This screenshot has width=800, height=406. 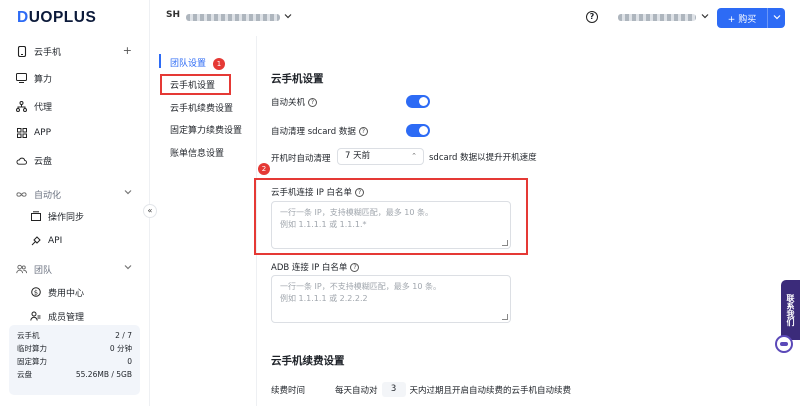 I want to click on select-value: 7 天前, so click(x=358, y=156).